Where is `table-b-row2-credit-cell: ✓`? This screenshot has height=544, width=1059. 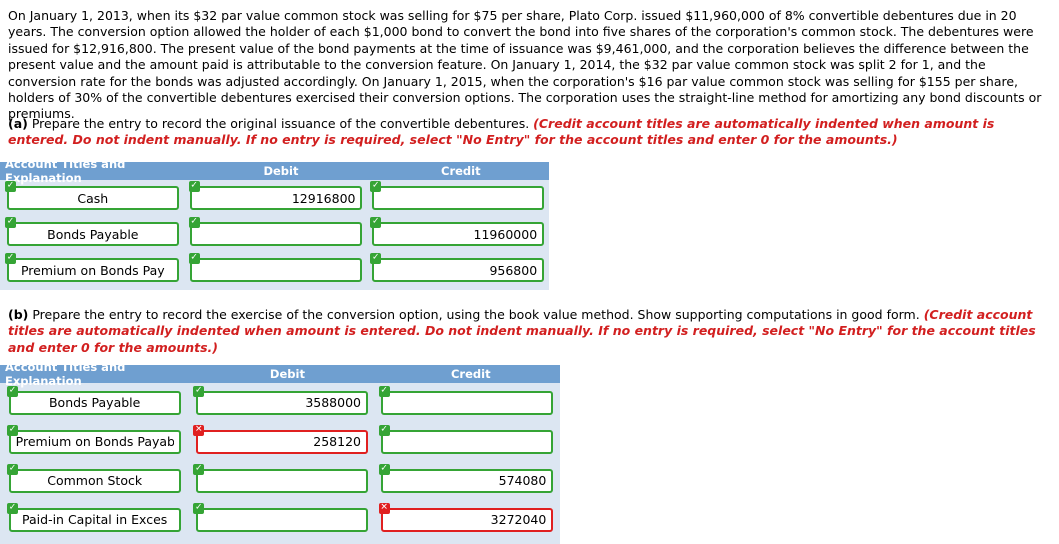
table-b-row2-credit-cell: ✓ is located at coordinates (467, 439).